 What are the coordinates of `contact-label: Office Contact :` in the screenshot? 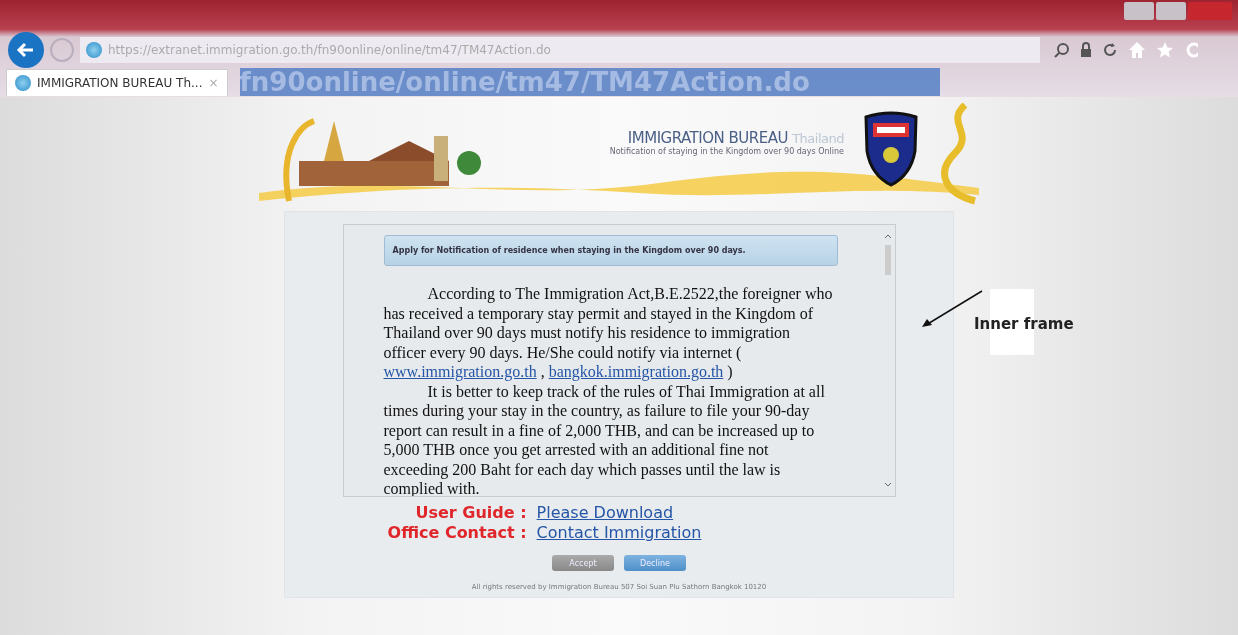 It's located at (457, 533).